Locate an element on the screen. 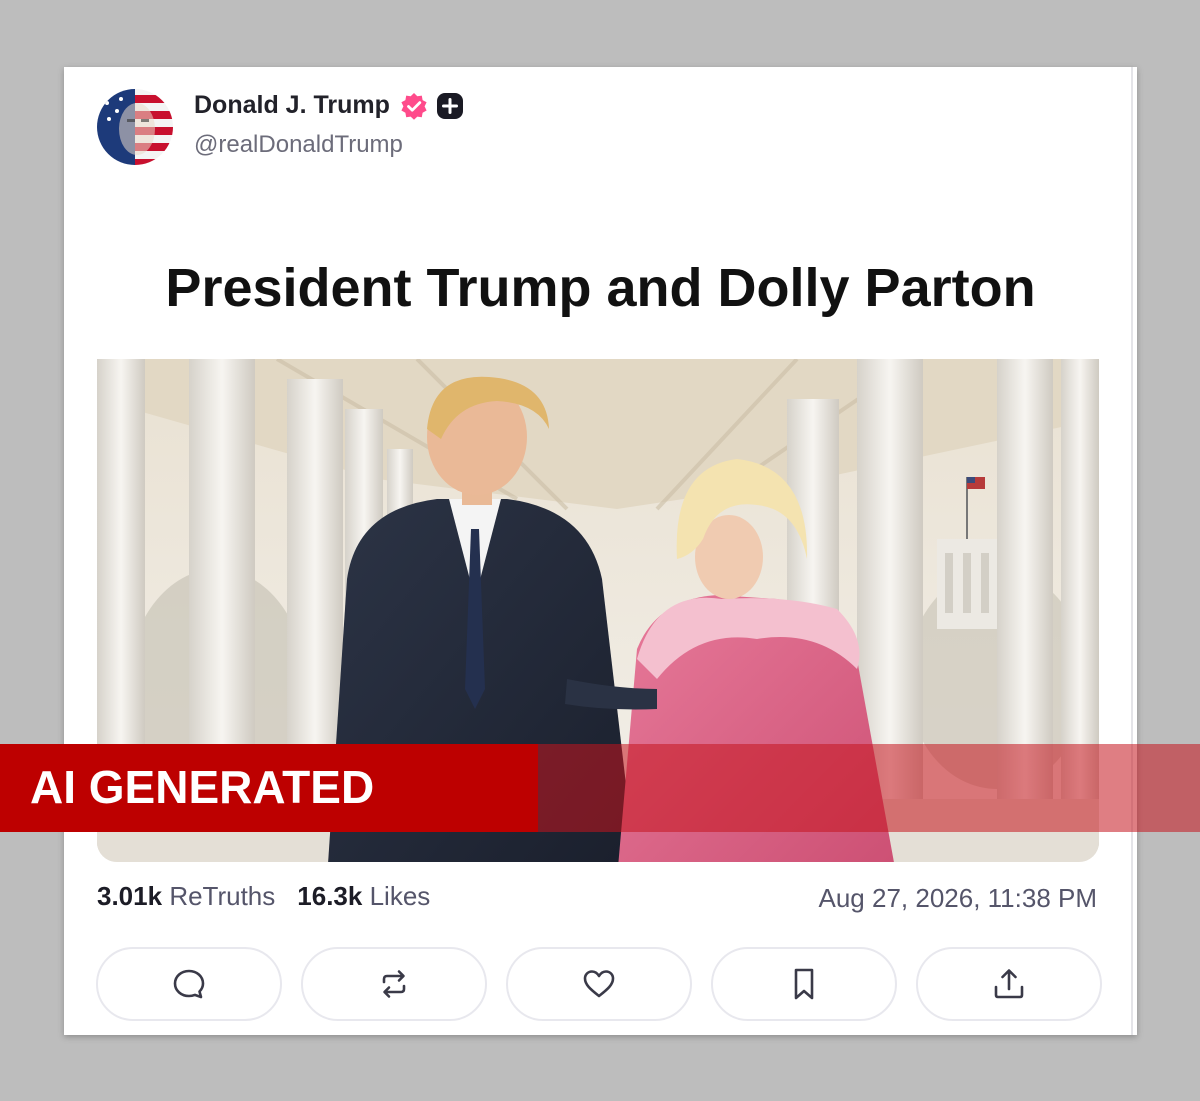  action-bar is located at coordinates (599, 985).